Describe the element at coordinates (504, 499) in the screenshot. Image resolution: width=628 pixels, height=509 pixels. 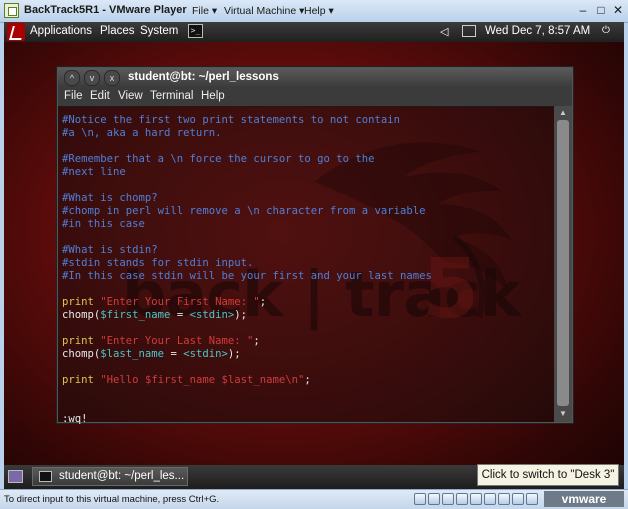
I see `sound-icon` at that location.